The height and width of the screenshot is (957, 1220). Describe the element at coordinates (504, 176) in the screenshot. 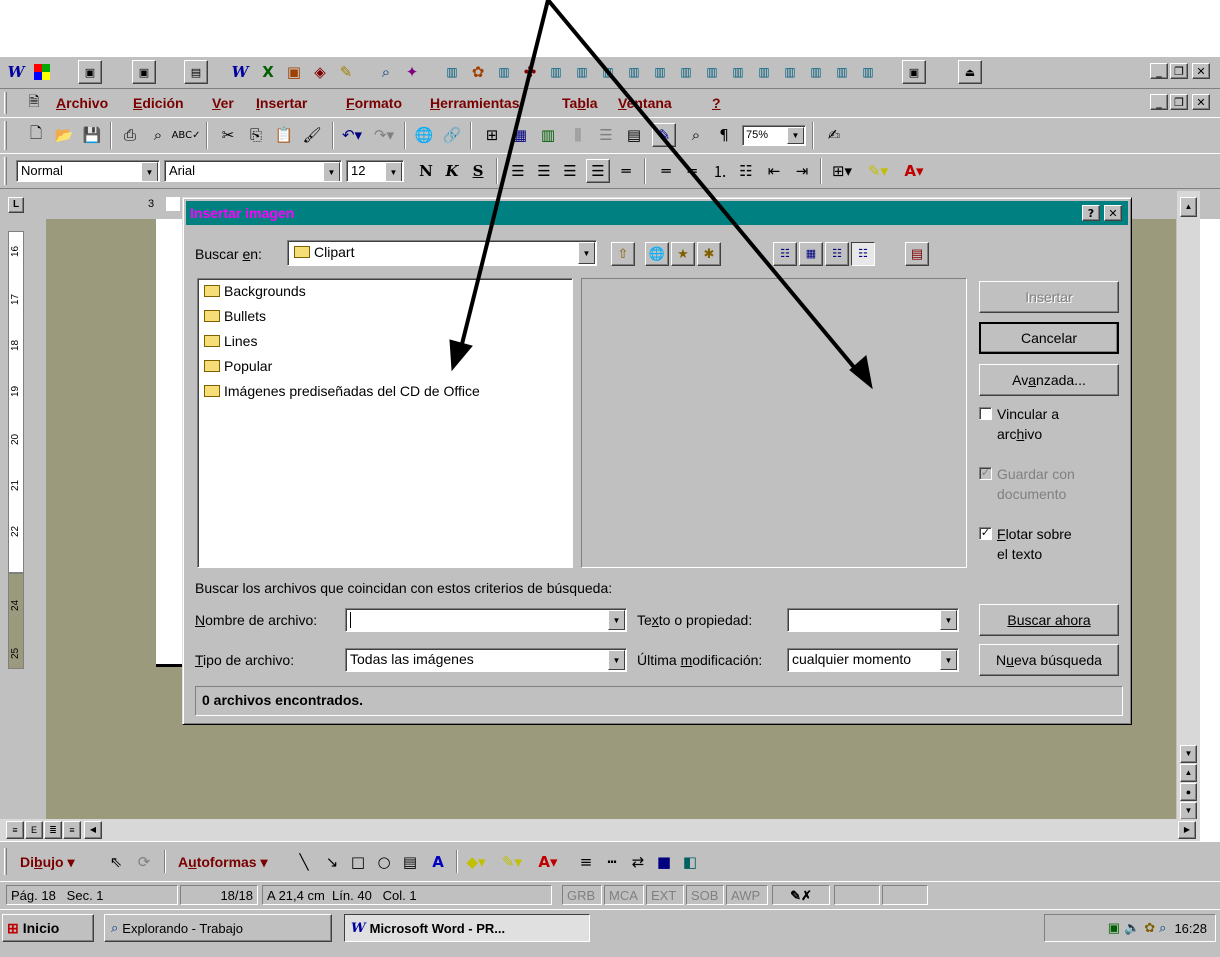

I see `arrow-to-file-list` at that location.